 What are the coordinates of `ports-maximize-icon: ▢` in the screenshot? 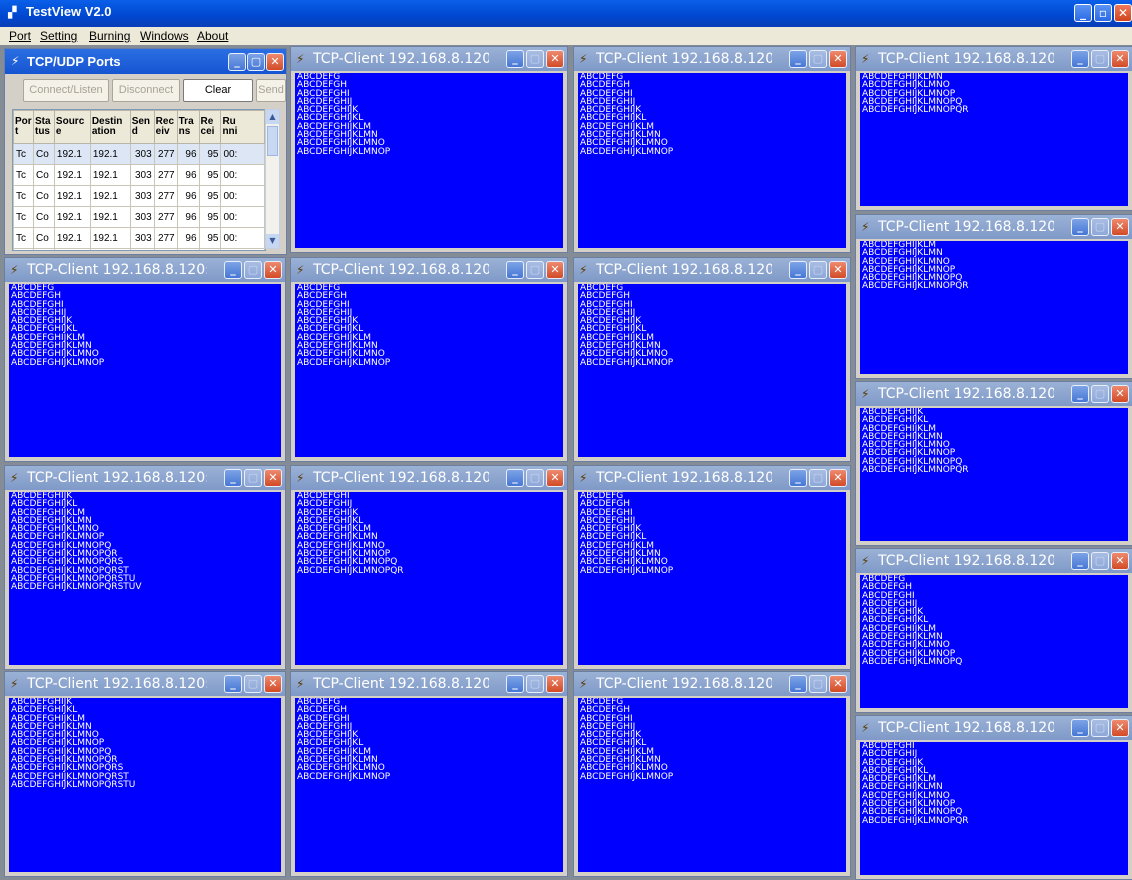 It's located at (256, 62).